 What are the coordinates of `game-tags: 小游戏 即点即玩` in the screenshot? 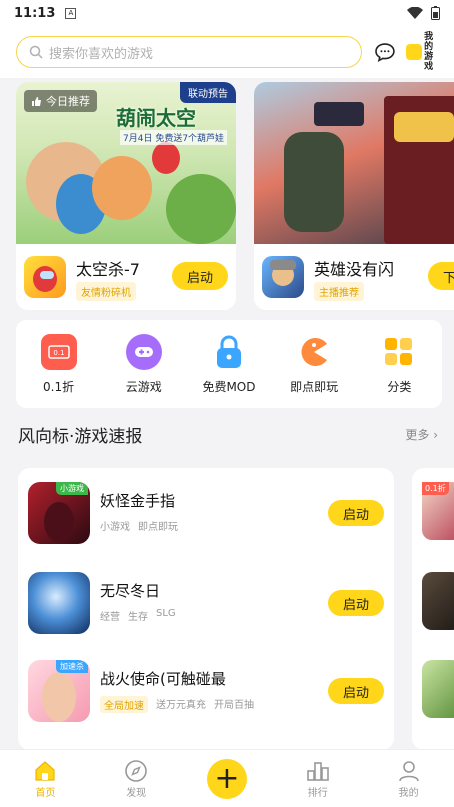 It's located at (139, 525).